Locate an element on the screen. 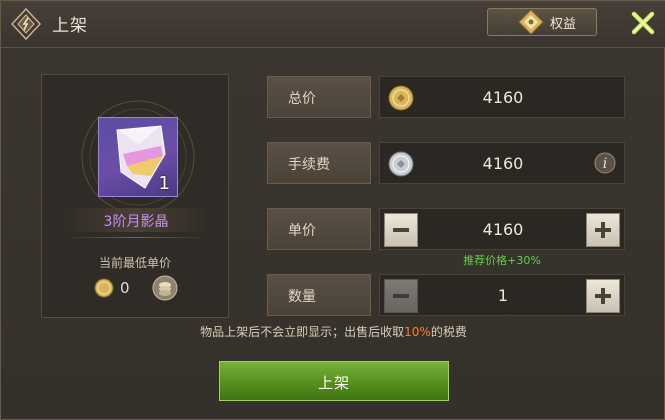 Image resolution: width=665 pixels, height=420 pixels. item-name-bar: 3阶月影晶 is located at coordinates (136, 220).